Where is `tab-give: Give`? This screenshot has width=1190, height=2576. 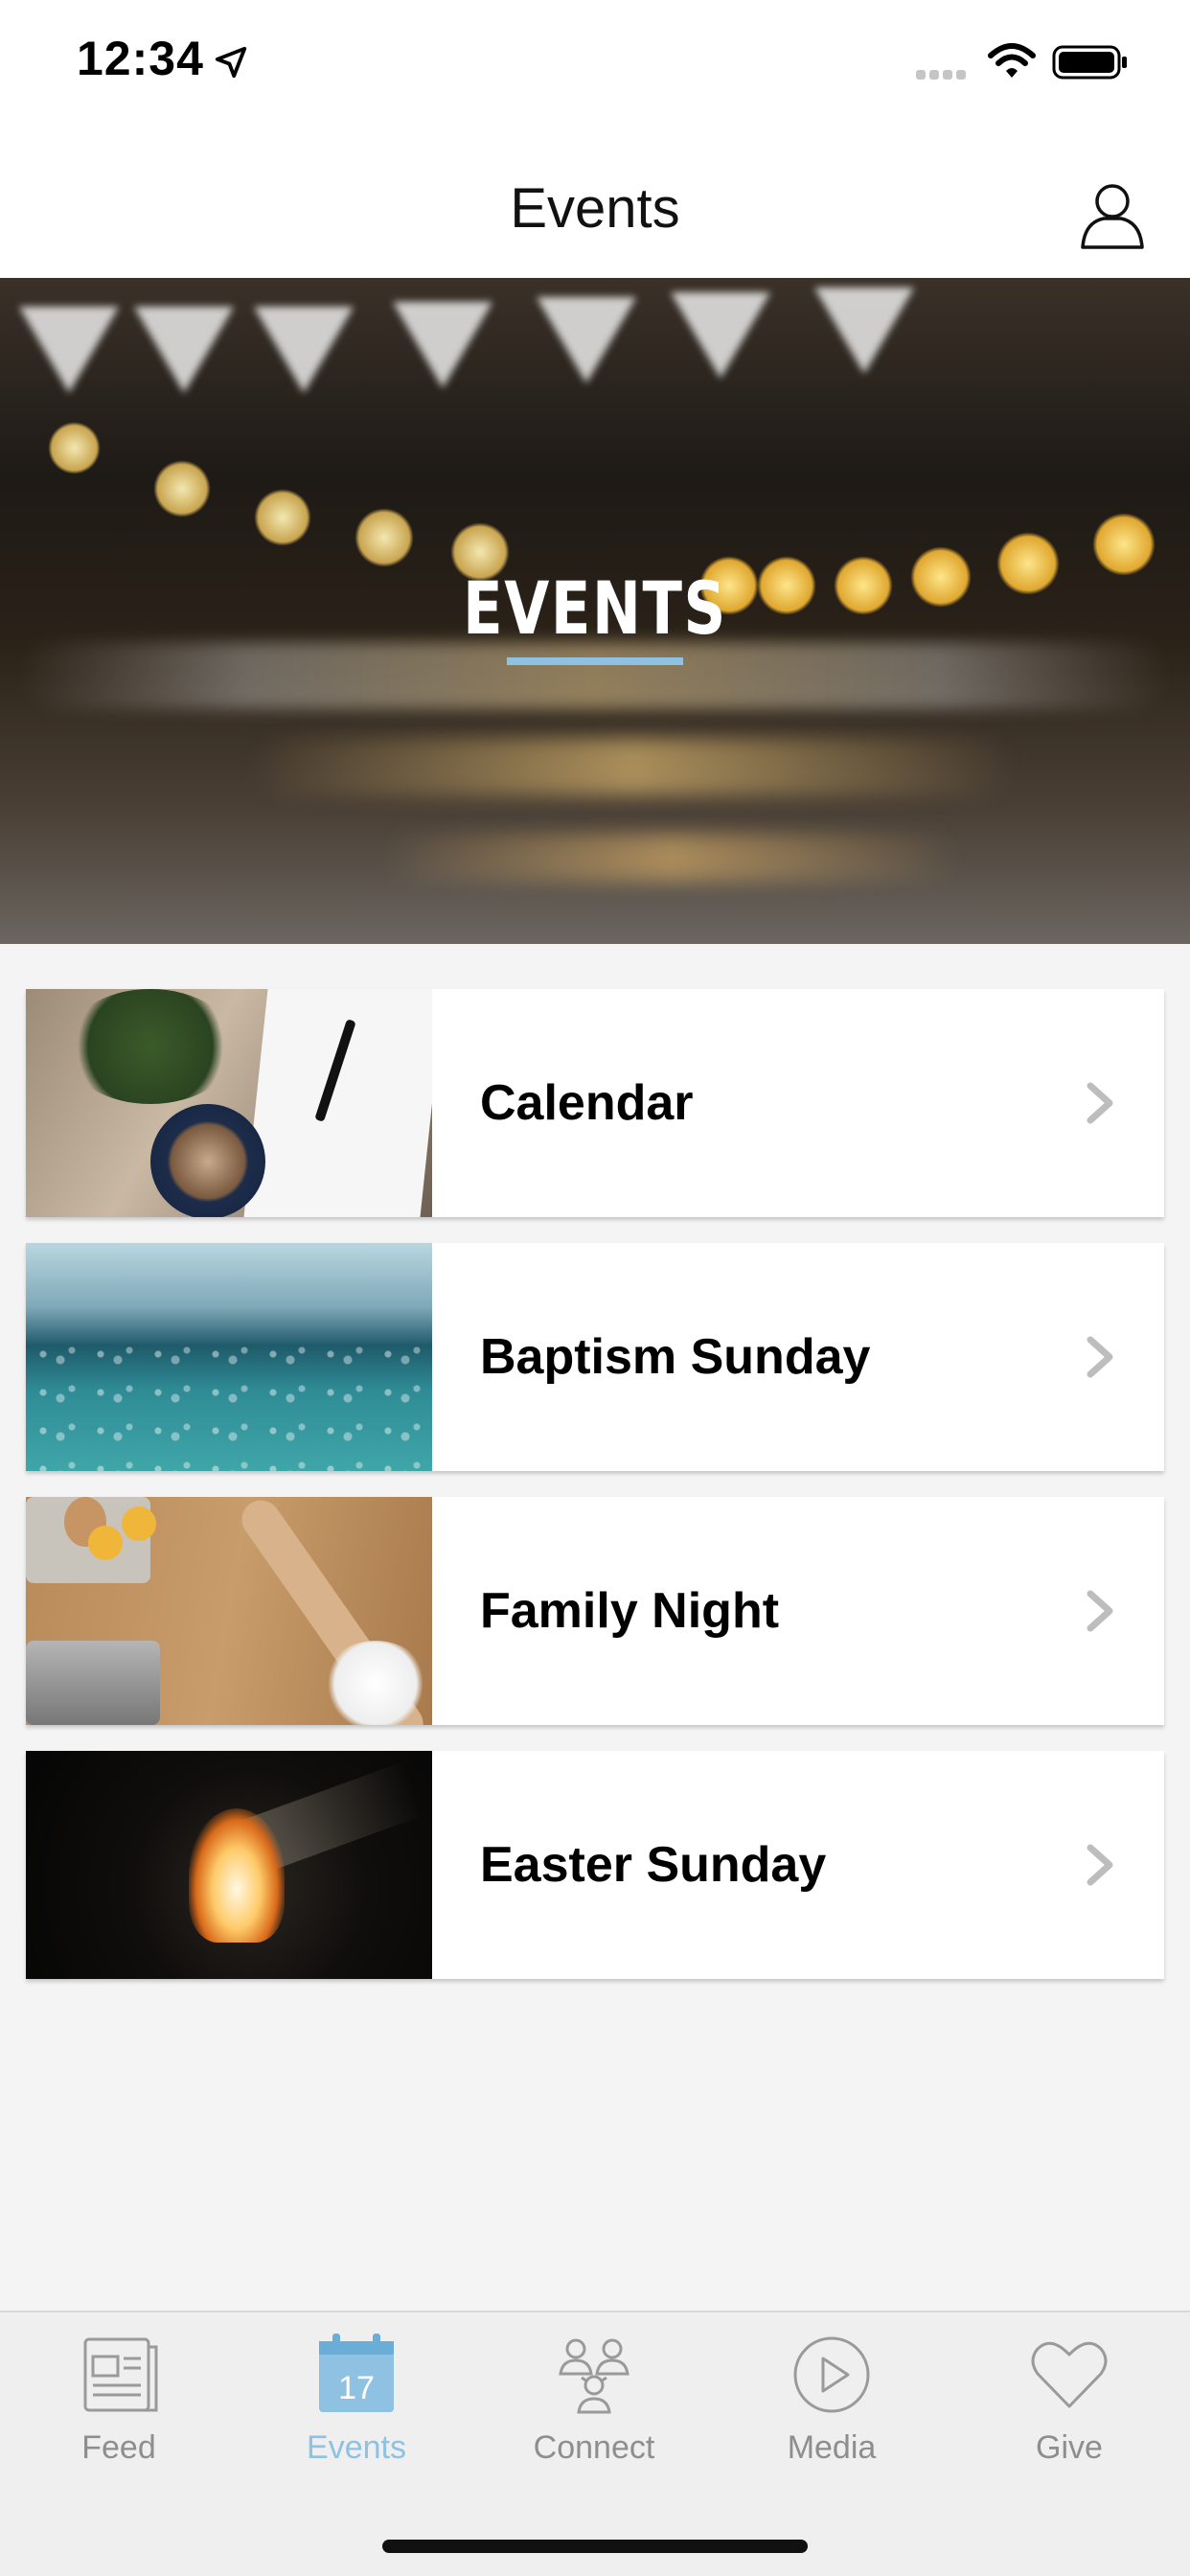 tab-give: Give is located at coordinates (1069, 2399).